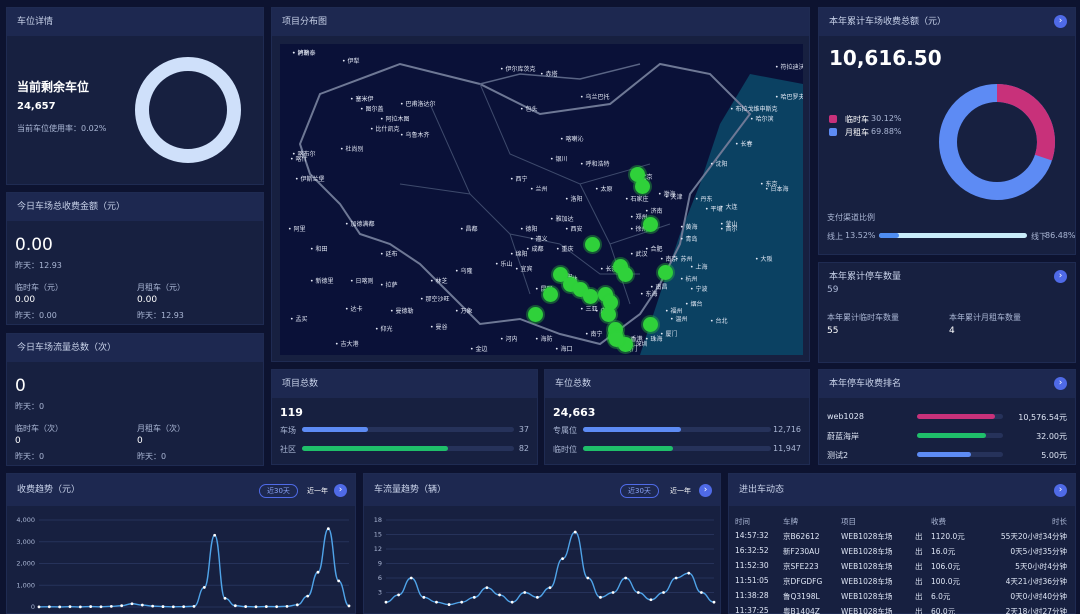 The image size is (1080, 614). What do you see at coordinates (194, 567) in the screenshot?
I see `series-line` at bounding box center [194, 567].